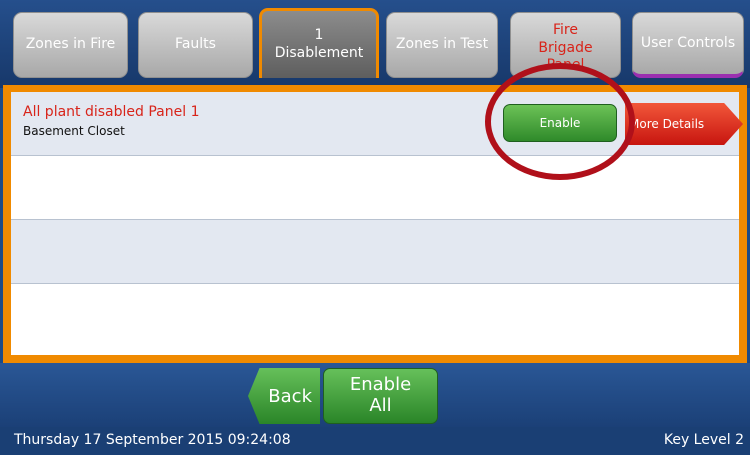  I want to click on tab-label: Zones in Fire, so click(70, 44).